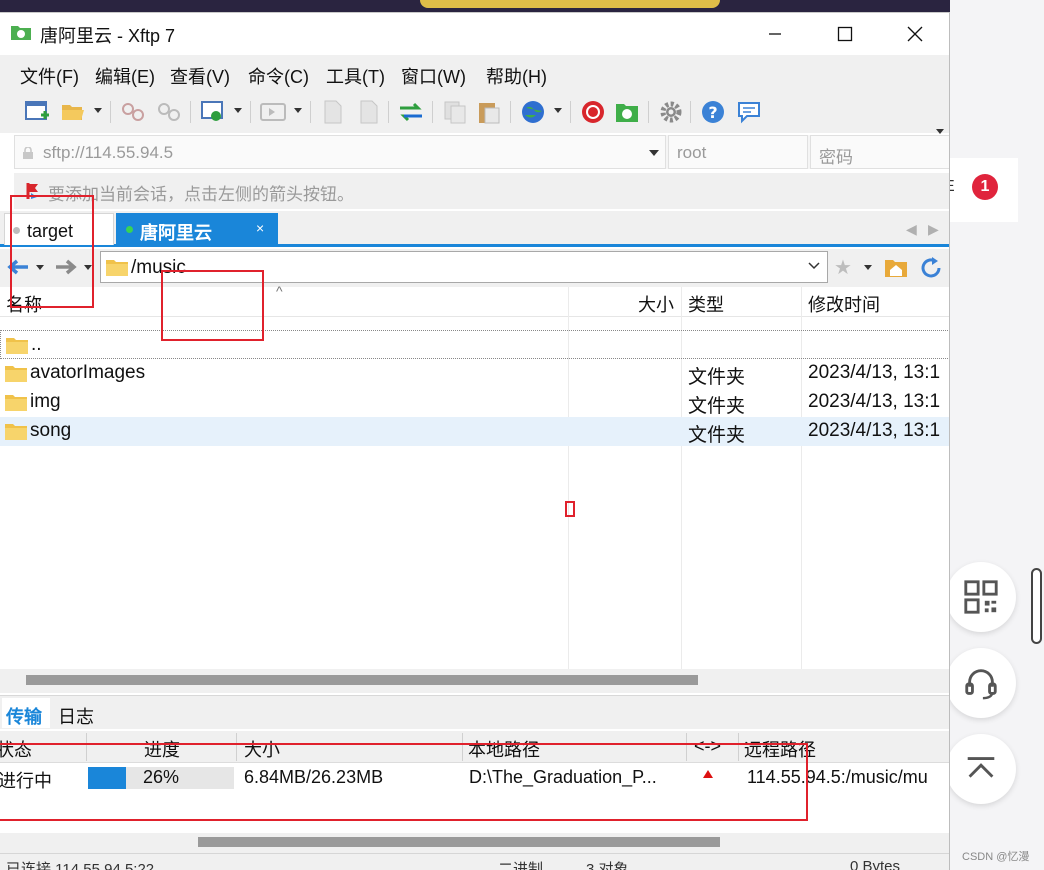 The height and width of the screenshot is (870, 1044). I want to click on column-direction: <->, so click(707, 746).